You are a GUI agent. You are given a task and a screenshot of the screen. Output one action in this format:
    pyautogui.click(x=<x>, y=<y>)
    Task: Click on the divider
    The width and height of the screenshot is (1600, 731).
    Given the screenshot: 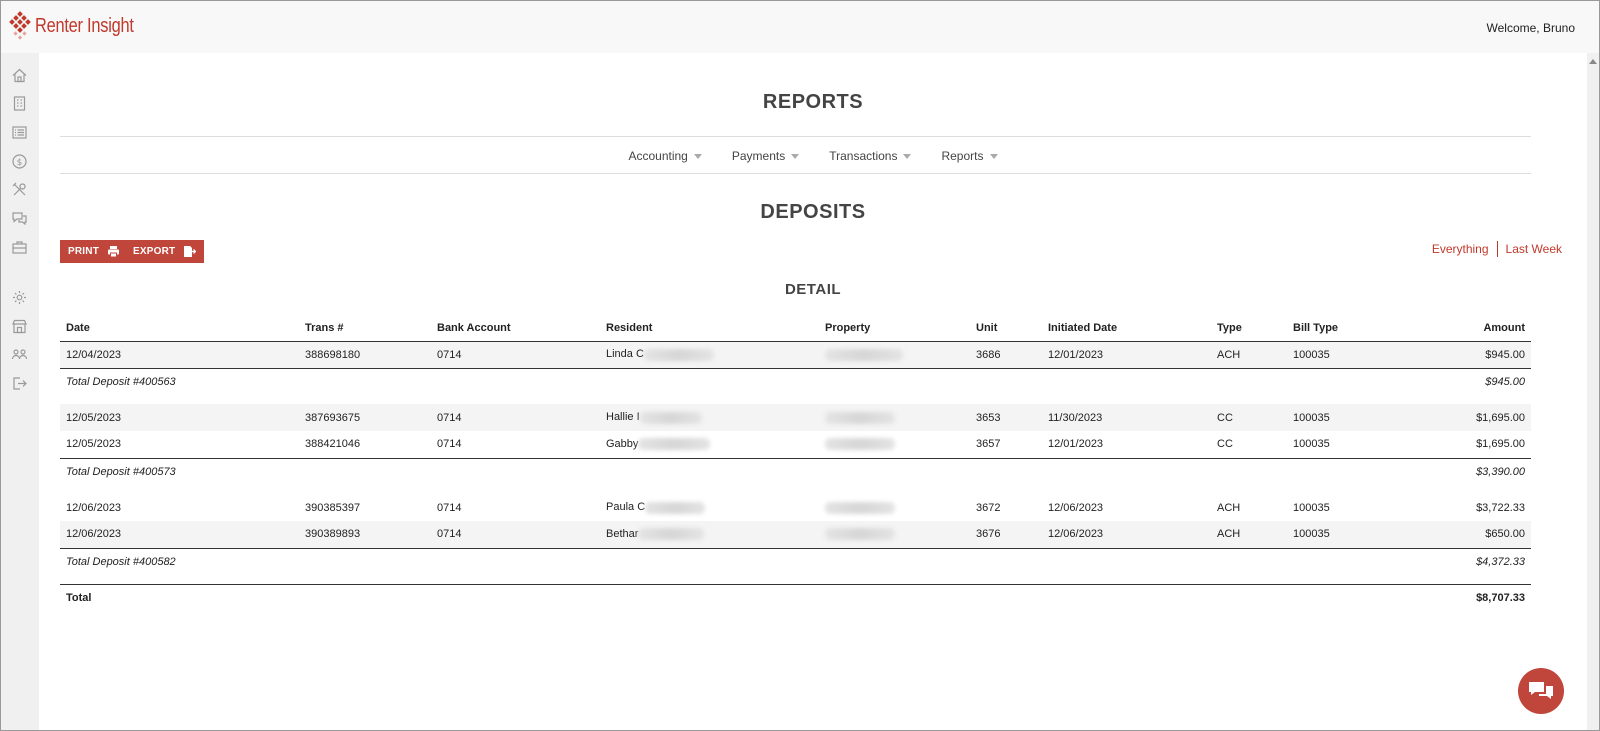 What is the action you would take?
    pyautogui.click(x=795, y=136)
    